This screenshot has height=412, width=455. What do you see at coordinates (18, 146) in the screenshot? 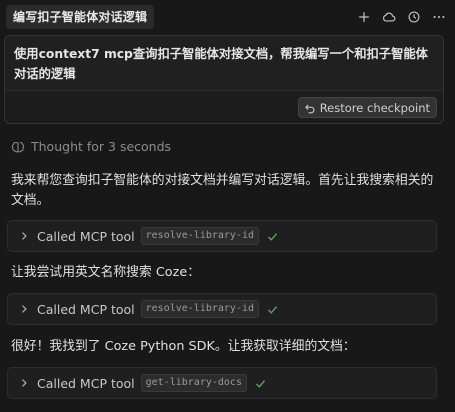
I see `brain-icon` at bounding box center [18, 146].